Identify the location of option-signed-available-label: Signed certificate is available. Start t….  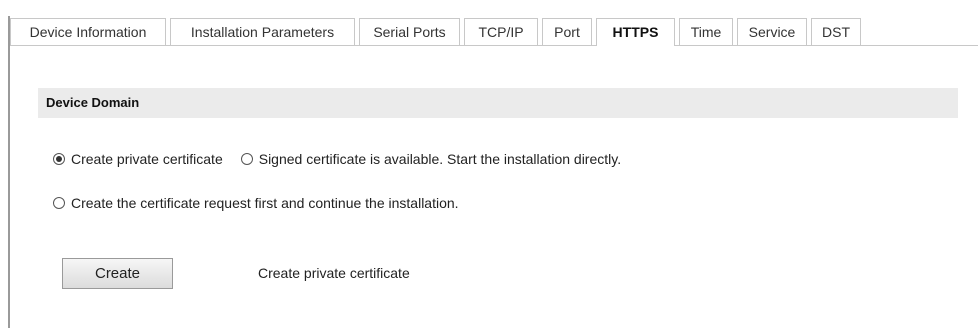
(440, 159).